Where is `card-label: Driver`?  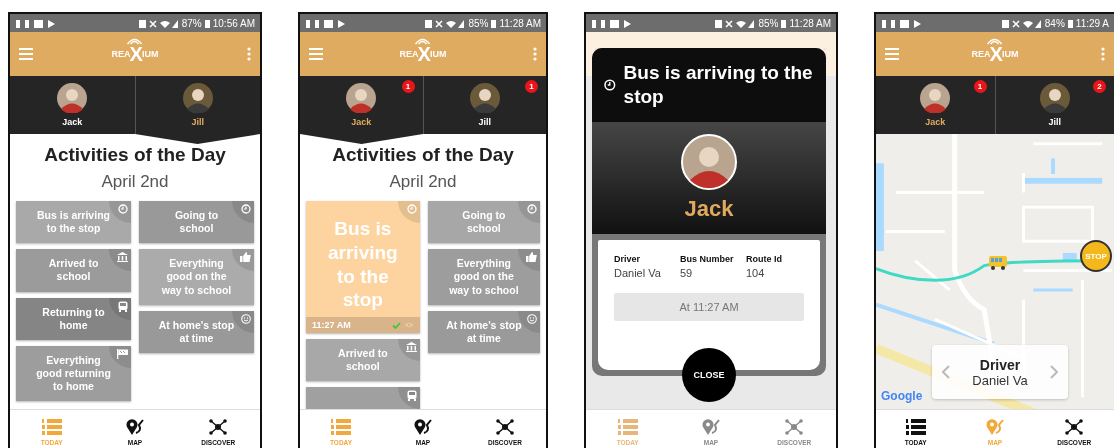 card-label: Driver is located at coordinates (1000, 364).